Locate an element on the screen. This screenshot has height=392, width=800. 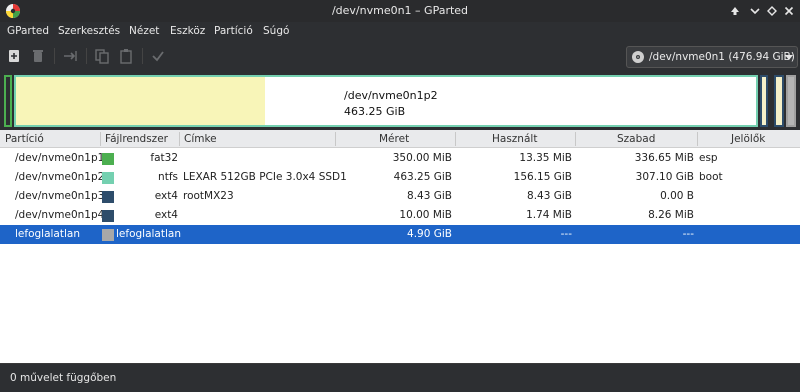
cell-filesystem: lefoglalatlan is located at coordinates (148, 234).